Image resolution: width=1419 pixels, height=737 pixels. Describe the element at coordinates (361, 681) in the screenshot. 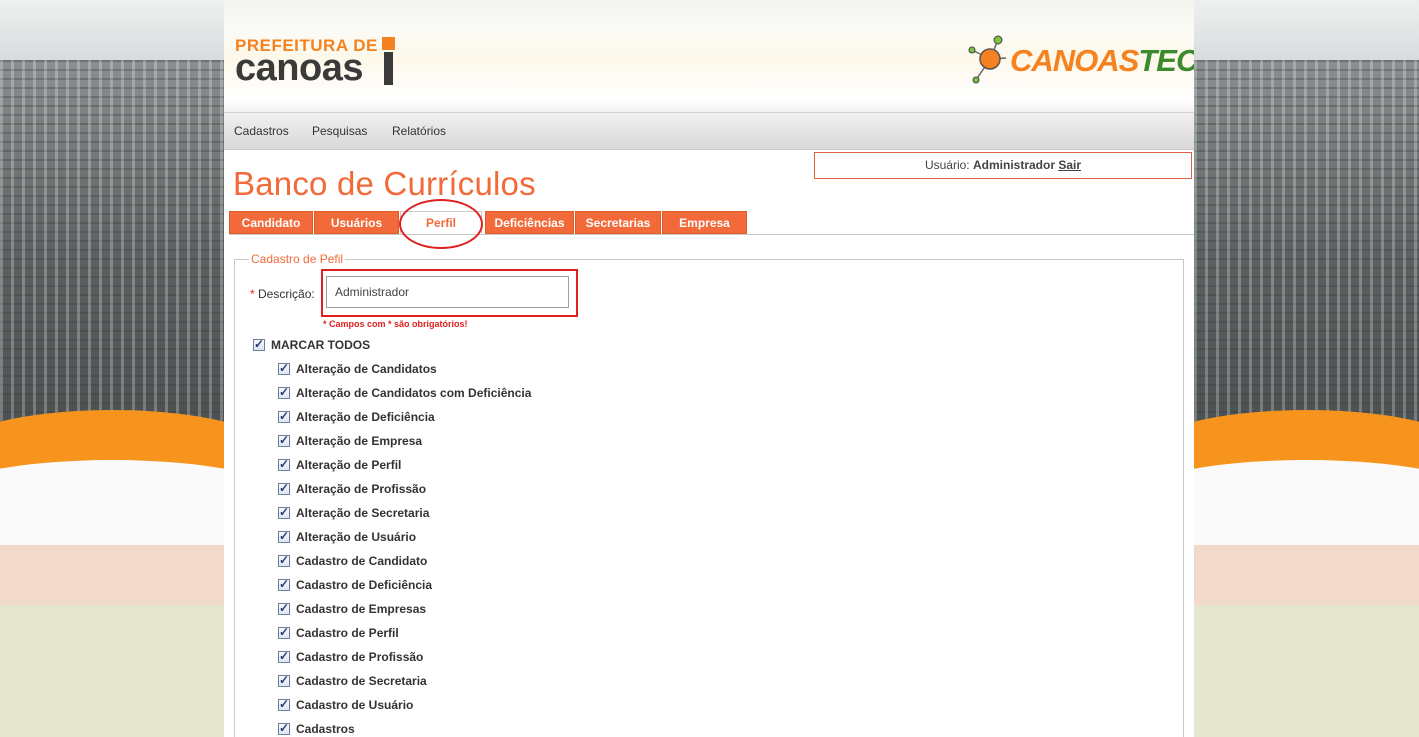

I see `permission-13-label: Cadastro de Secretaria` at that location.